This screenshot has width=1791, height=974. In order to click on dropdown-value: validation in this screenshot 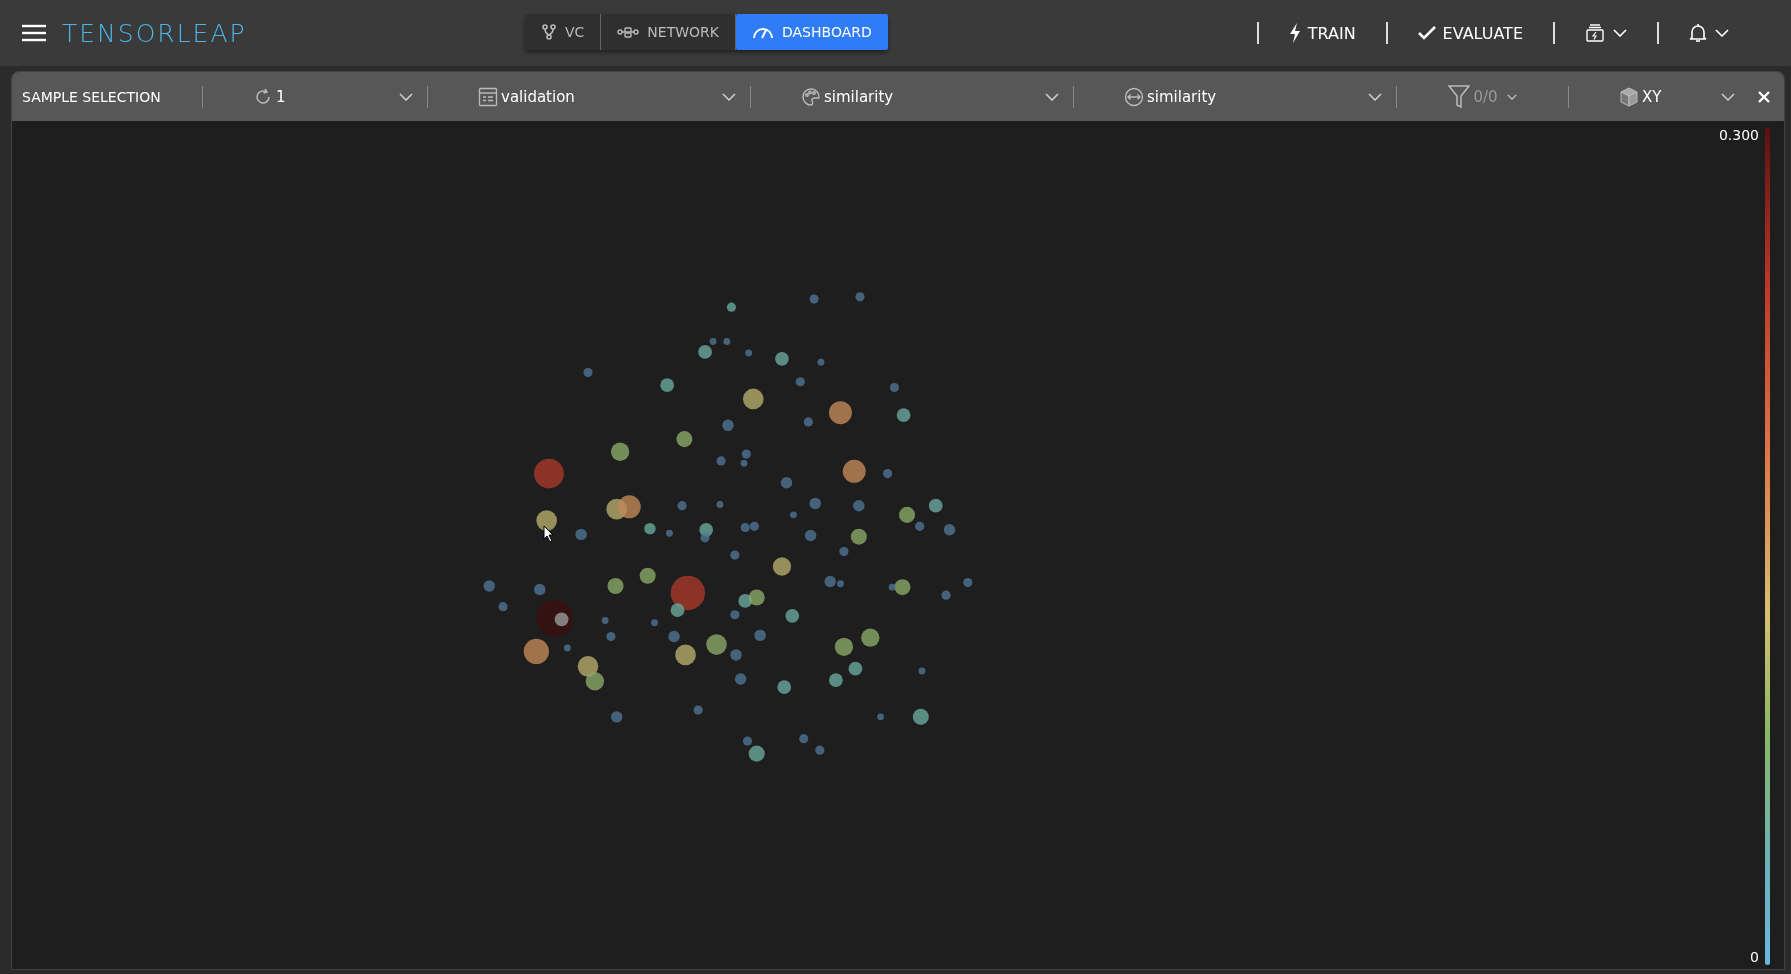, I will do `click(538, 96)`.